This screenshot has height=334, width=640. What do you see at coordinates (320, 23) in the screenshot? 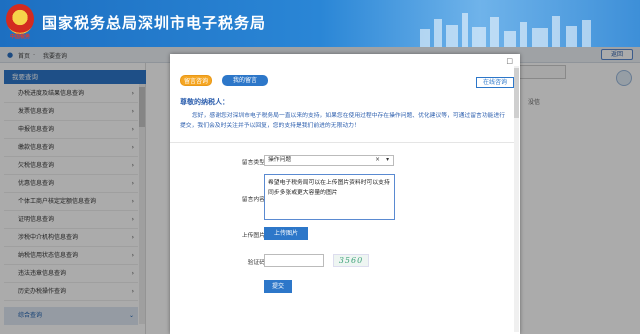
I see `site-header: 中国税务 国家税务总局深圳市电子税务局` at bounding box center [320, 23].